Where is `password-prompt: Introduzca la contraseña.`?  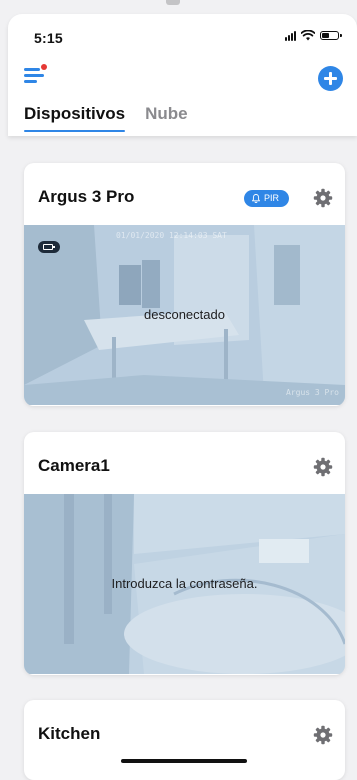 password-prompt: Introduzca la contraseña. is located at coordinates (184, 583).